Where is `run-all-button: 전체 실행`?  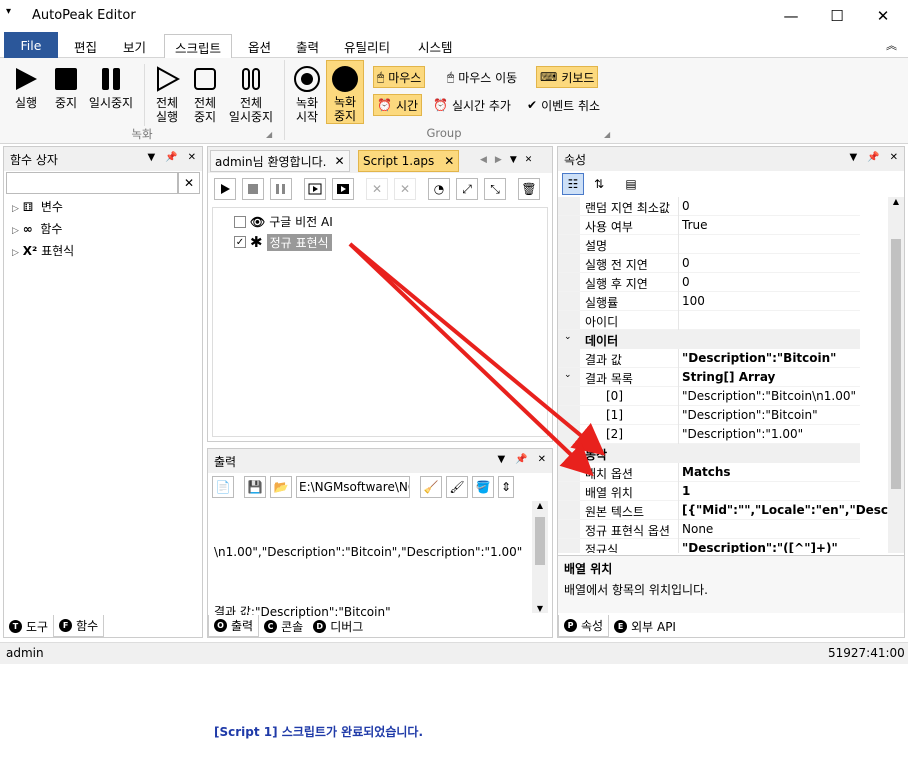 run-all-button: 전체 실행 is located at coordinates (167, 94).